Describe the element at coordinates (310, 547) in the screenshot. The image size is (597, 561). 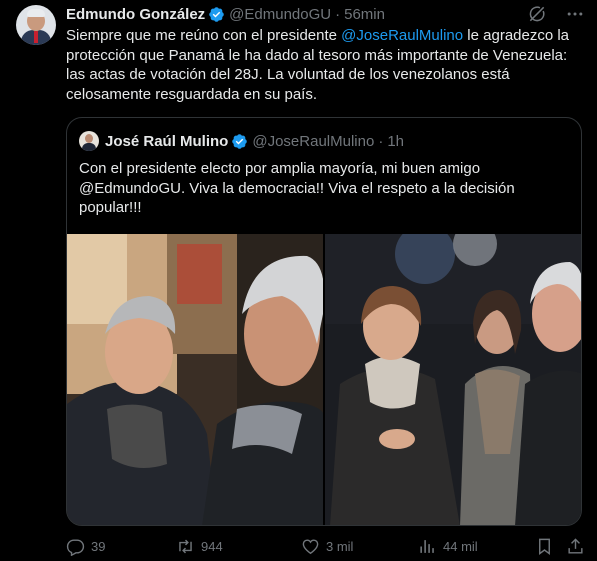
I see `heart-icon` at that location.